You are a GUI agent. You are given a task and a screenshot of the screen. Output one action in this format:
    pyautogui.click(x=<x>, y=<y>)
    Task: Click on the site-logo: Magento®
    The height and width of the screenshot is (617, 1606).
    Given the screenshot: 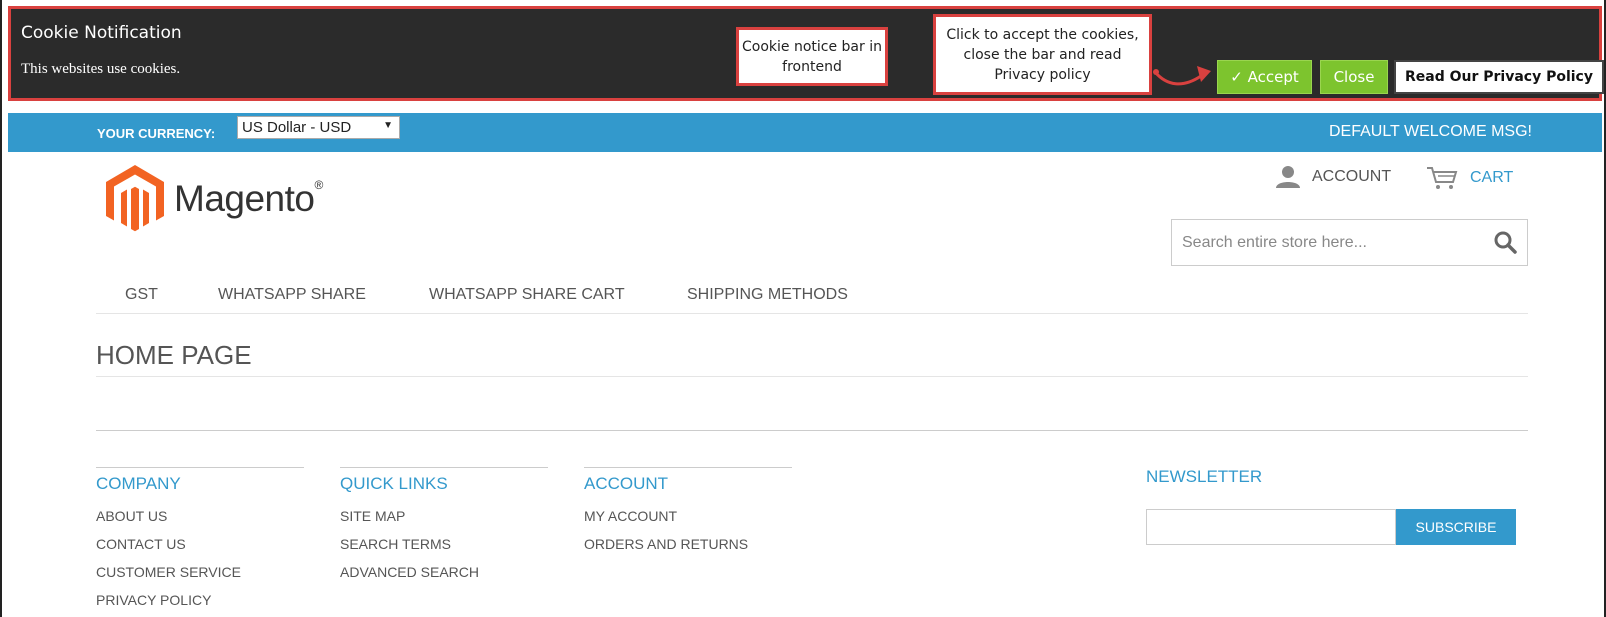 What is the action you would take?
    pyautogui.click(x=214, y=199)
    